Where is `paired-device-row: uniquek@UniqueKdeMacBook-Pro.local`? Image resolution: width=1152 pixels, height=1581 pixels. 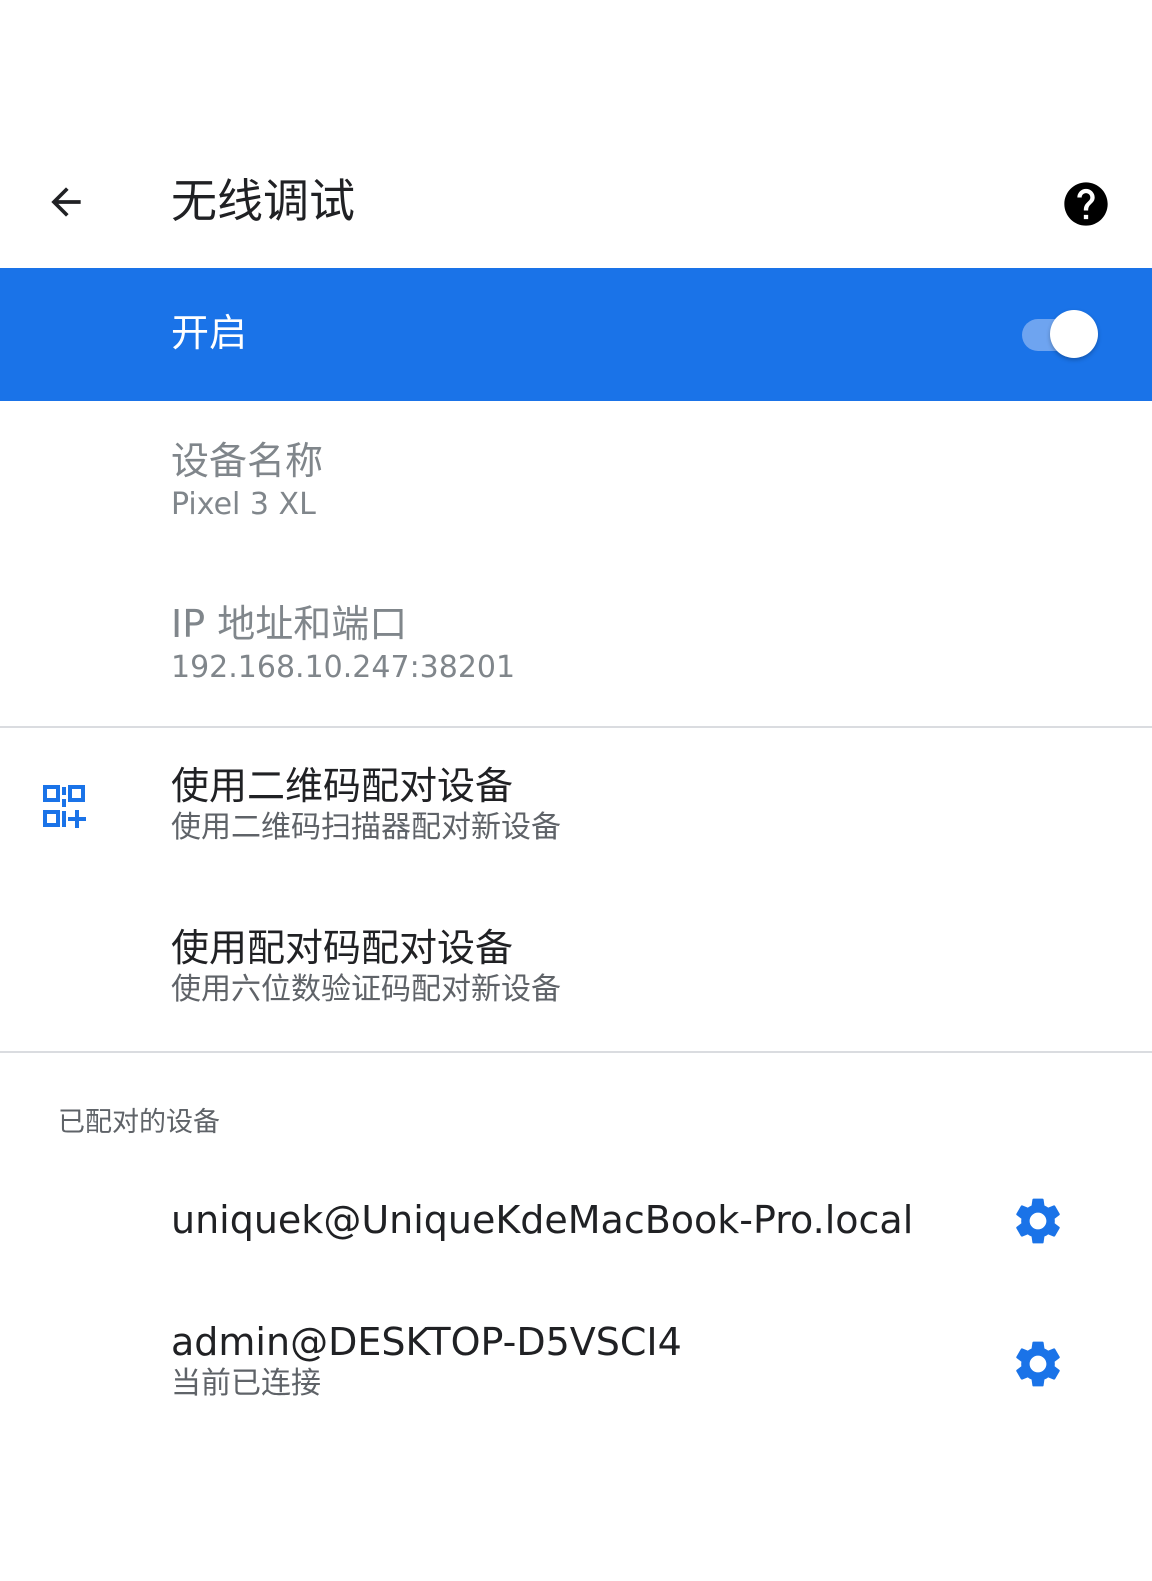 paired-device-row: uniquek@UniqueKdeMacBook-Pro.local is located at coordinates (576, 1220).